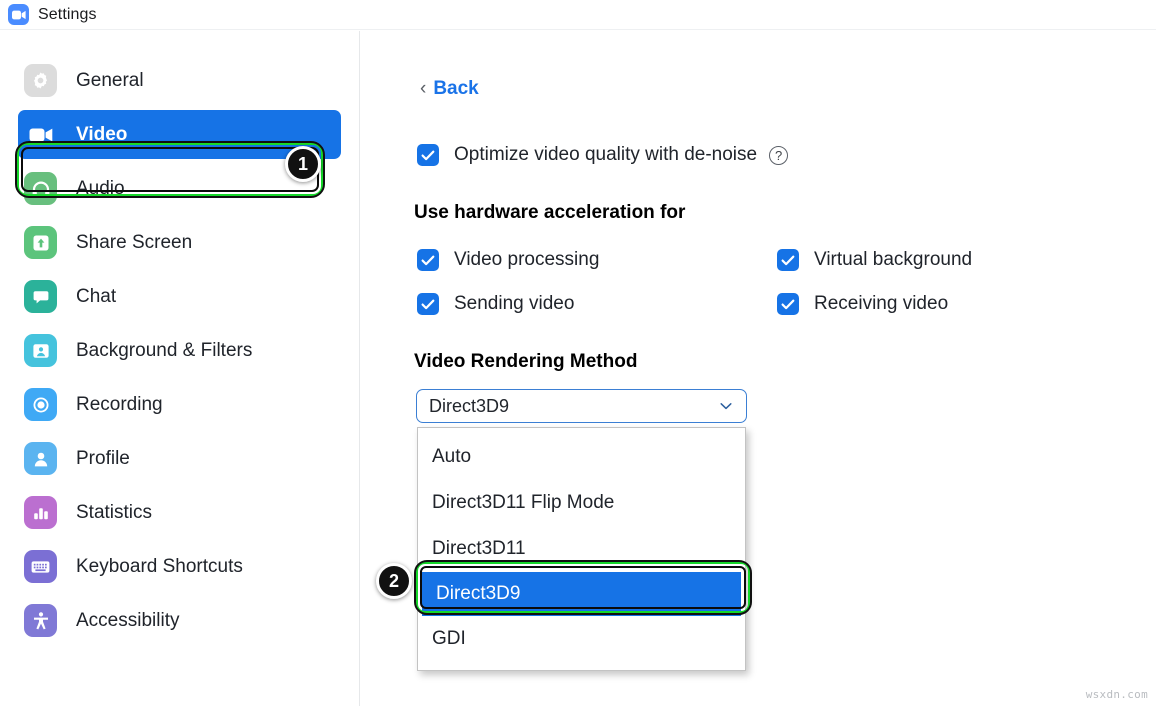 Image resolution: width=1156 pixels, height=706 pixels. Describe the element at coordinates (456, 88) in the screenshot. I see `back-button-label: Back` at that location.